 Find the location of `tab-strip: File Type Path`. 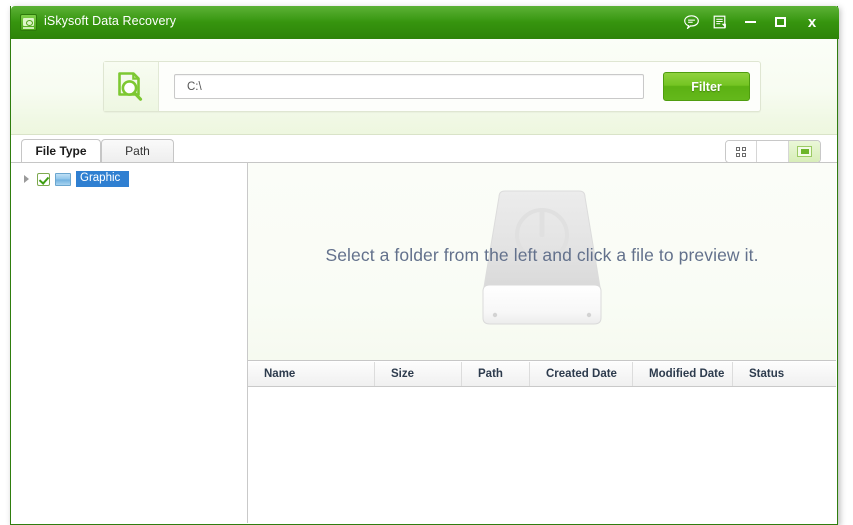

tab-strip: File Type Path is located at coordinates (424, 149).